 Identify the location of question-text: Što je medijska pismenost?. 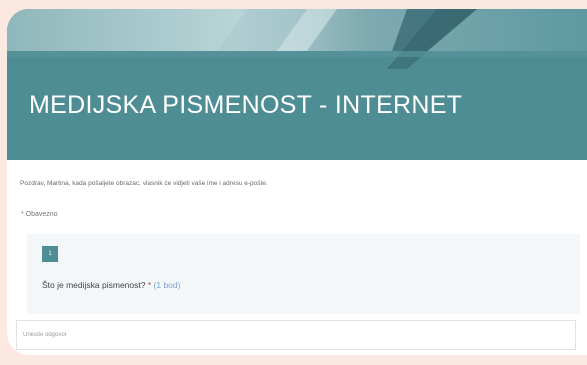
(94, 285).